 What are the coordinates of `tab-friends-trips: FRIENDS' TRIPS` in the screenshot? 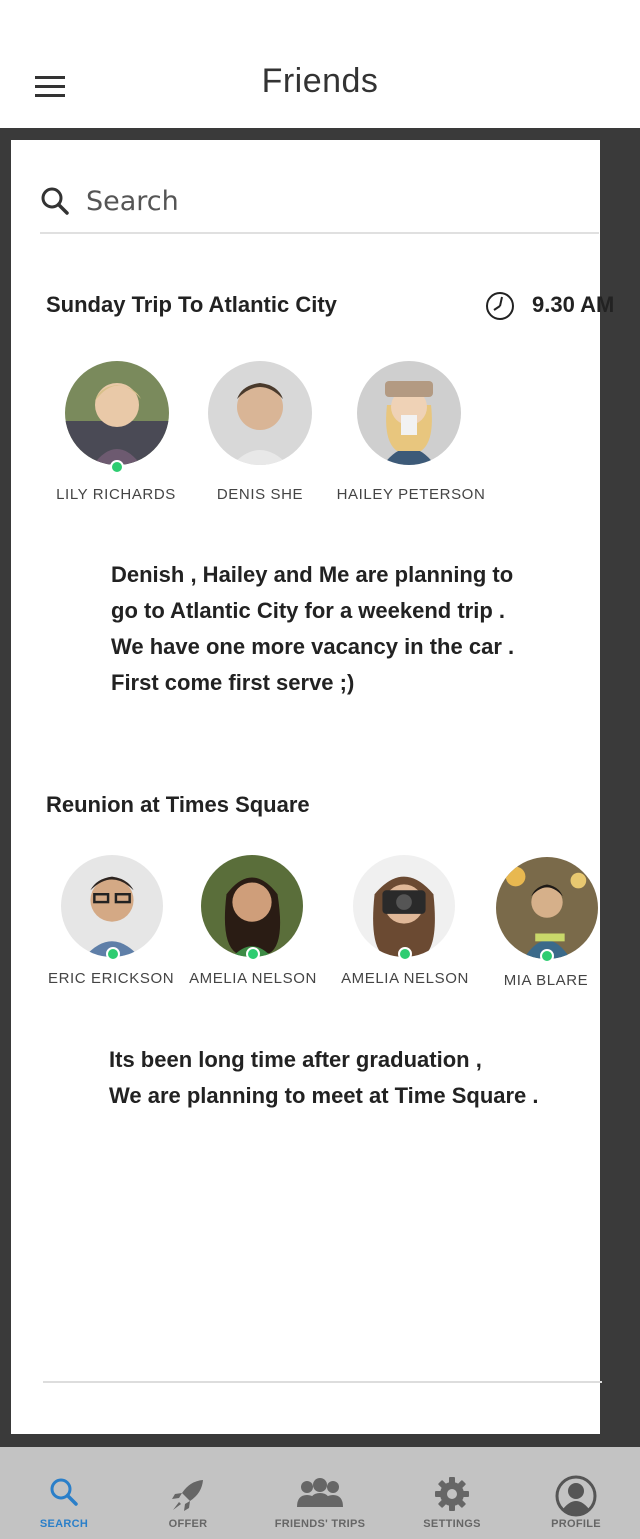 It's located at (320, 1493).